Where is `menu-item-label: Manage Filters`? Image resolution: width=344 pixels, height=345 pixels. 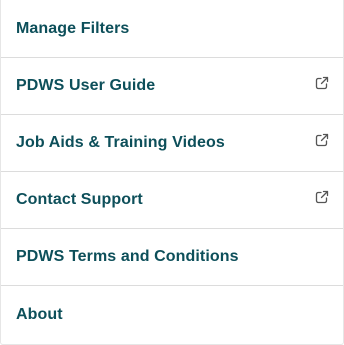
menu-item-label: Manage Filters is located at coordinates (73, 28).